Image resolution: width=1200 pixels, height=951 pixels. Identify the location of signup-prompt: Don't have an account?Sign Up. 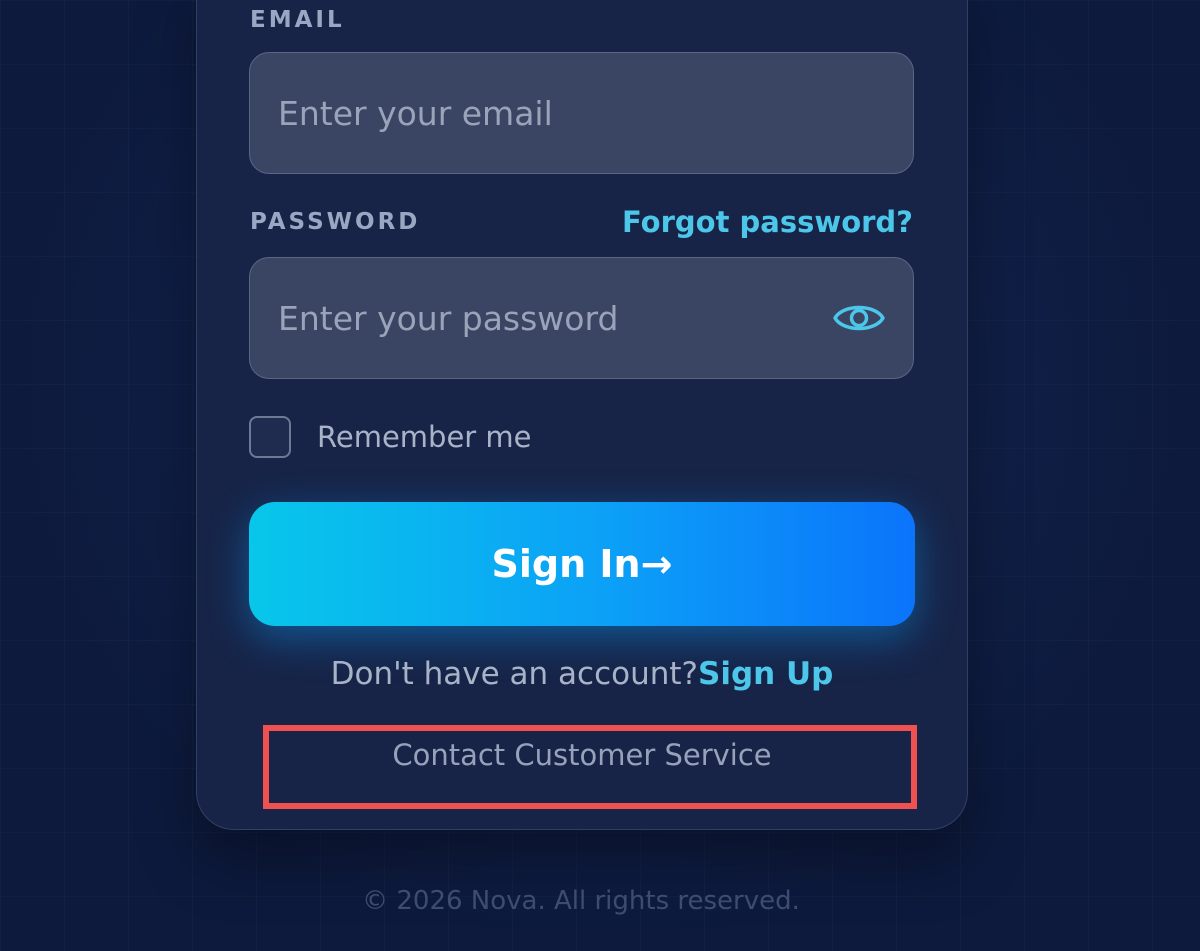
(582, 674).